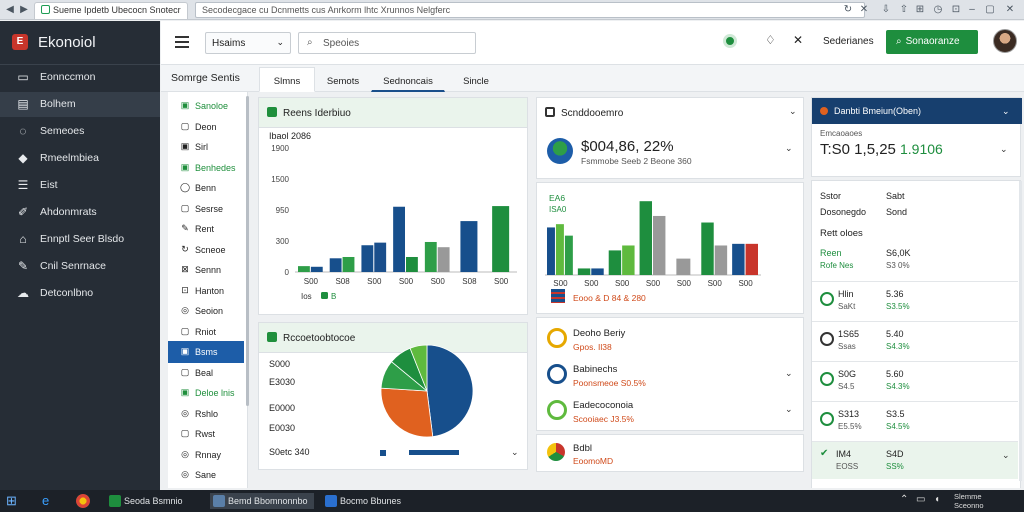 This screenshot has height=512, width=1024. Describe the element at coordinates (23, 293) in the screenshot. I see `cloud-icon: ☁` at that location.